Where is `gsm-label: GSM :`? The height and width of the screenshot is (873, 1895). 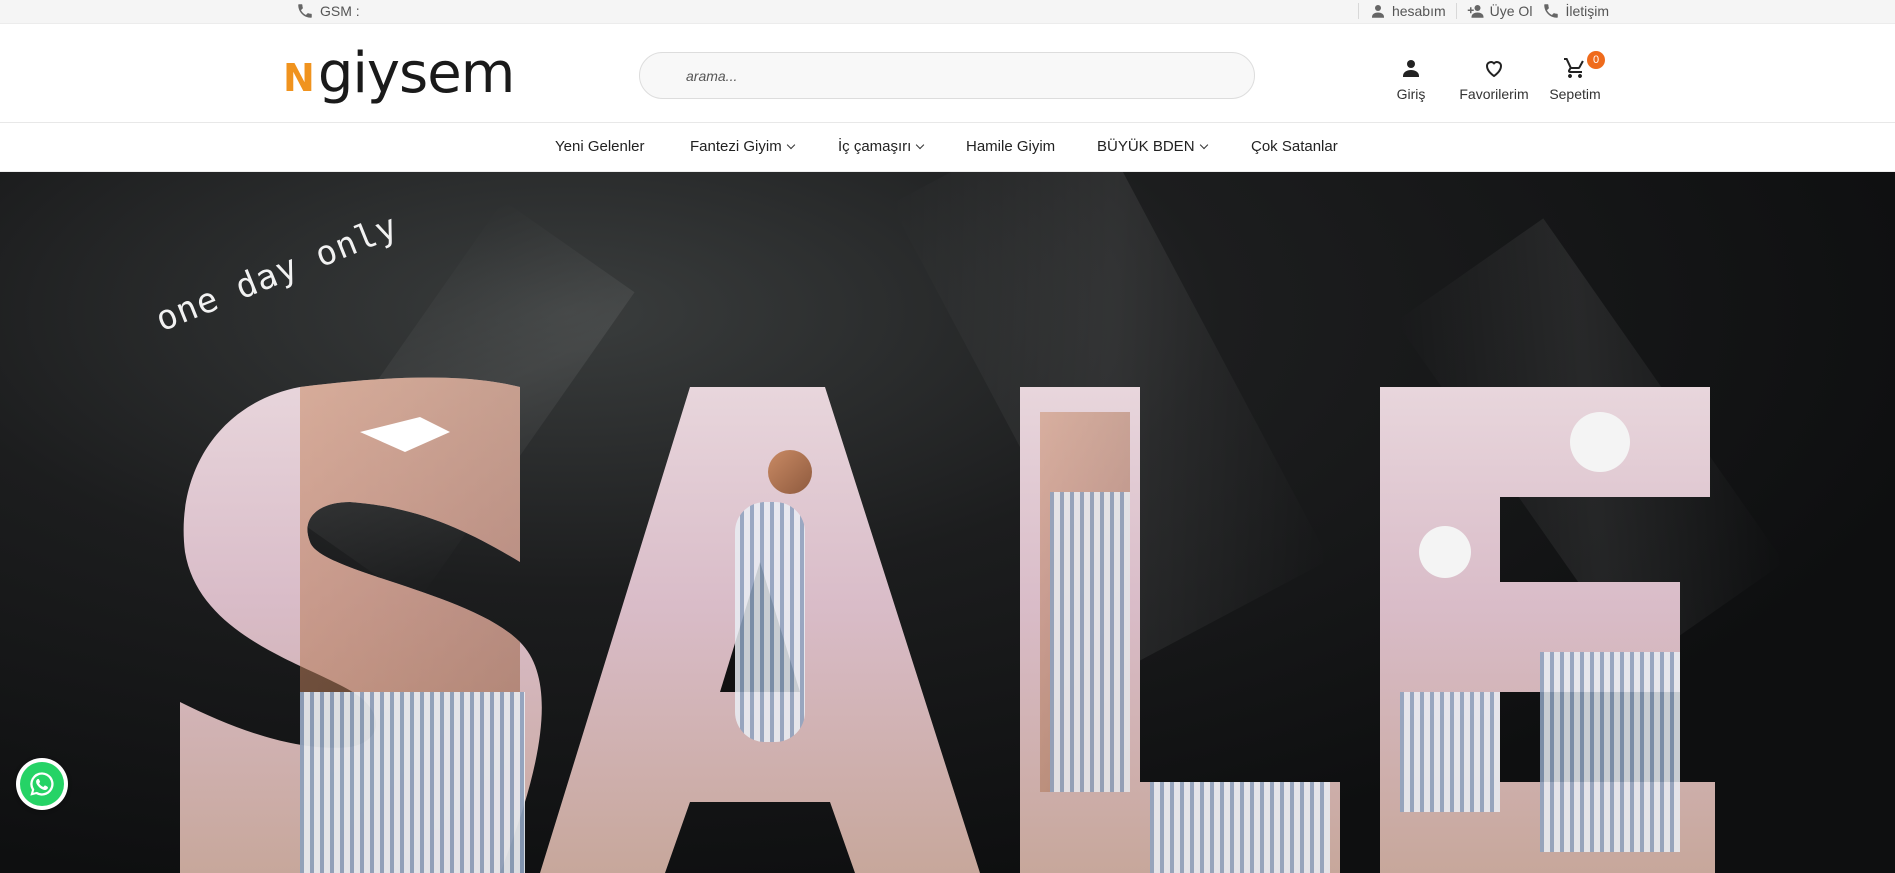
gsm-label: GSM : is located at coordinates (340, 11).